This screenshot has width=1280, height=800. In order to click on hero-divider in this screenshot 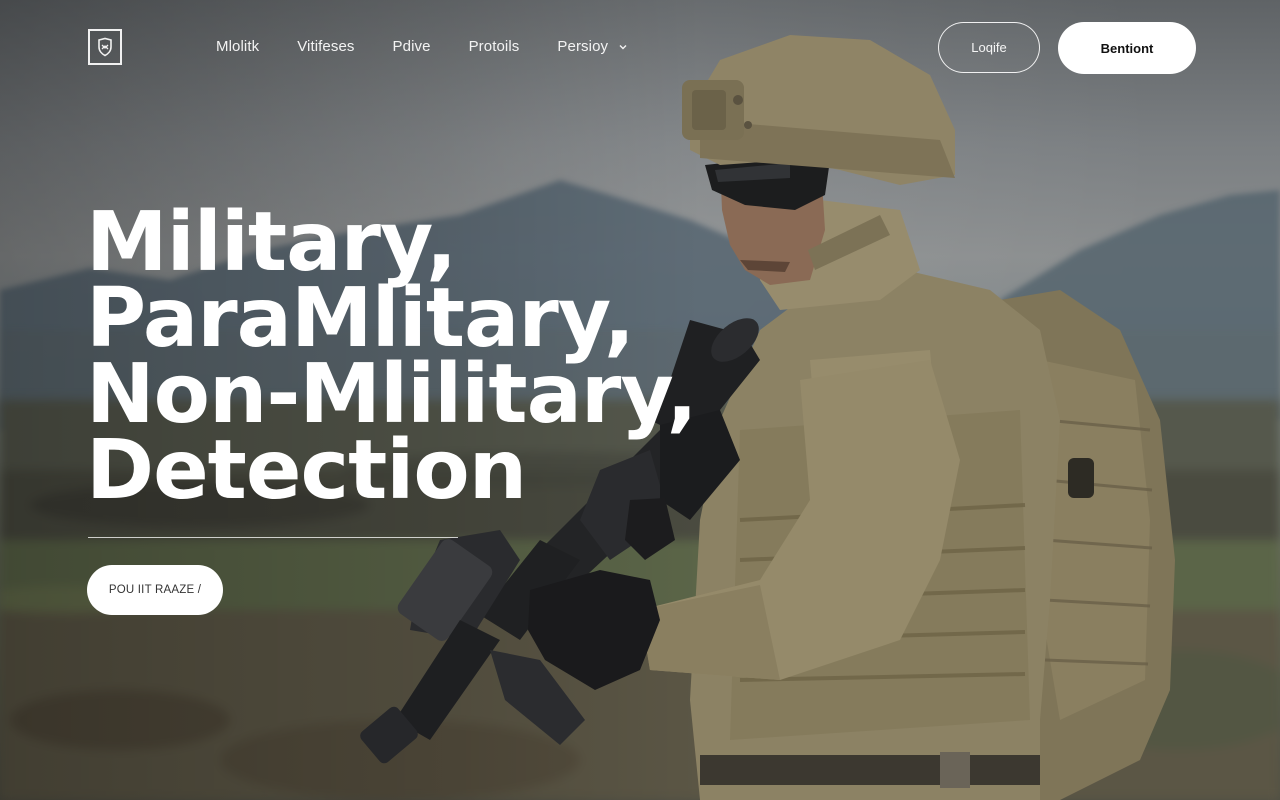, I will do `click(273, 537)`.